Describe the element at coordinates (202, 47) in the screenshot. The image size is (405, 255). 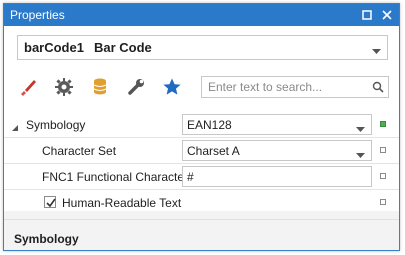
I see `object-selector: barCode1 Bar Code` at that location.